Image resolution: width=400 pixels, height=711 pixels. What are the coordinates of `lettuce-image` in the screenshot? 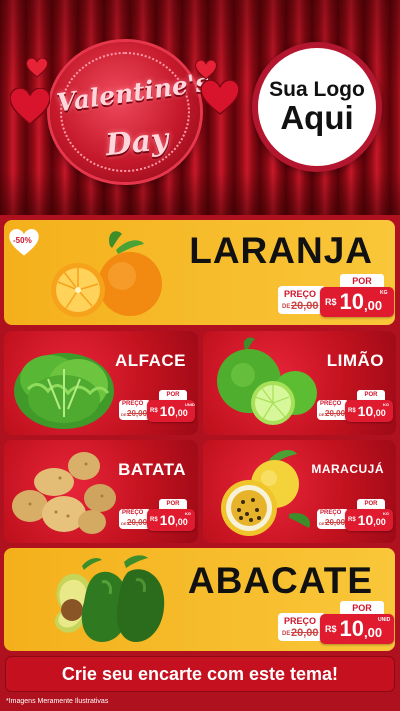 It's located at (64, 391).